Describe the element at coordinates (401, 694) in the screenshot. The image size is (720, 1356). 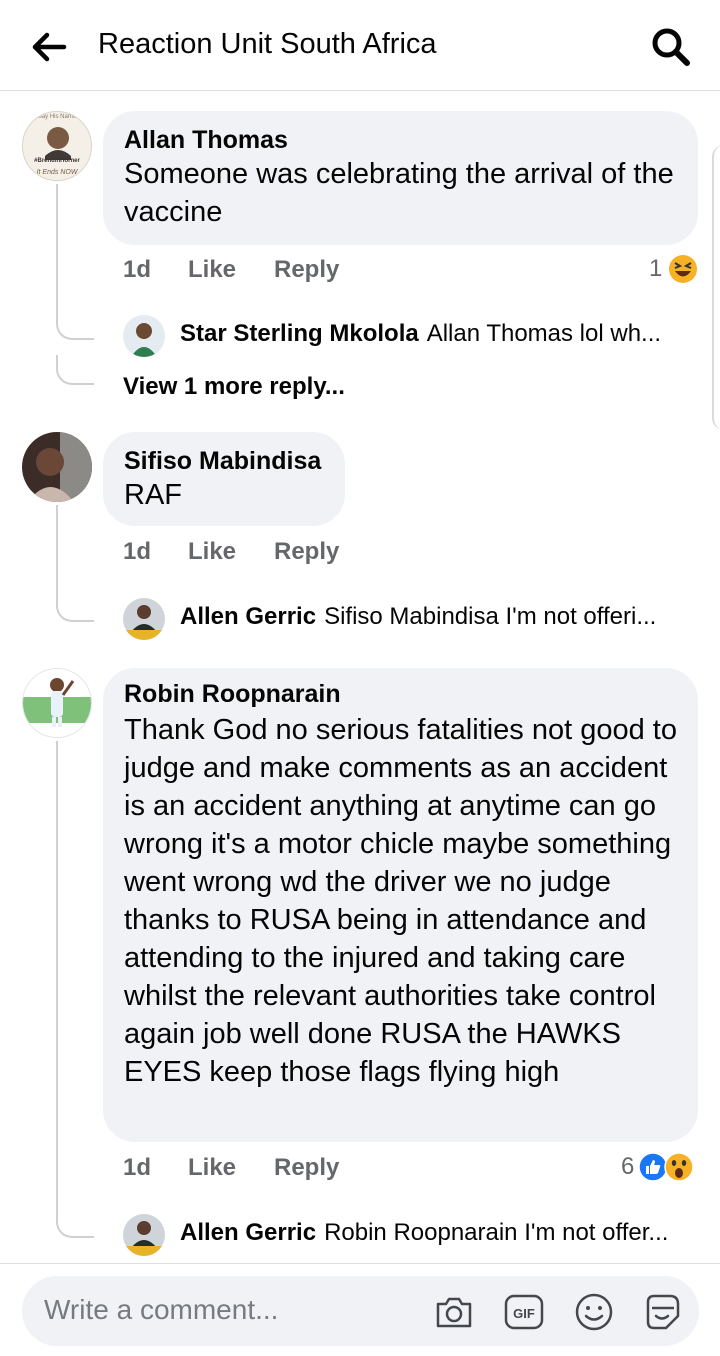
I see `comment-author: Robin Roopnarain` at that location.